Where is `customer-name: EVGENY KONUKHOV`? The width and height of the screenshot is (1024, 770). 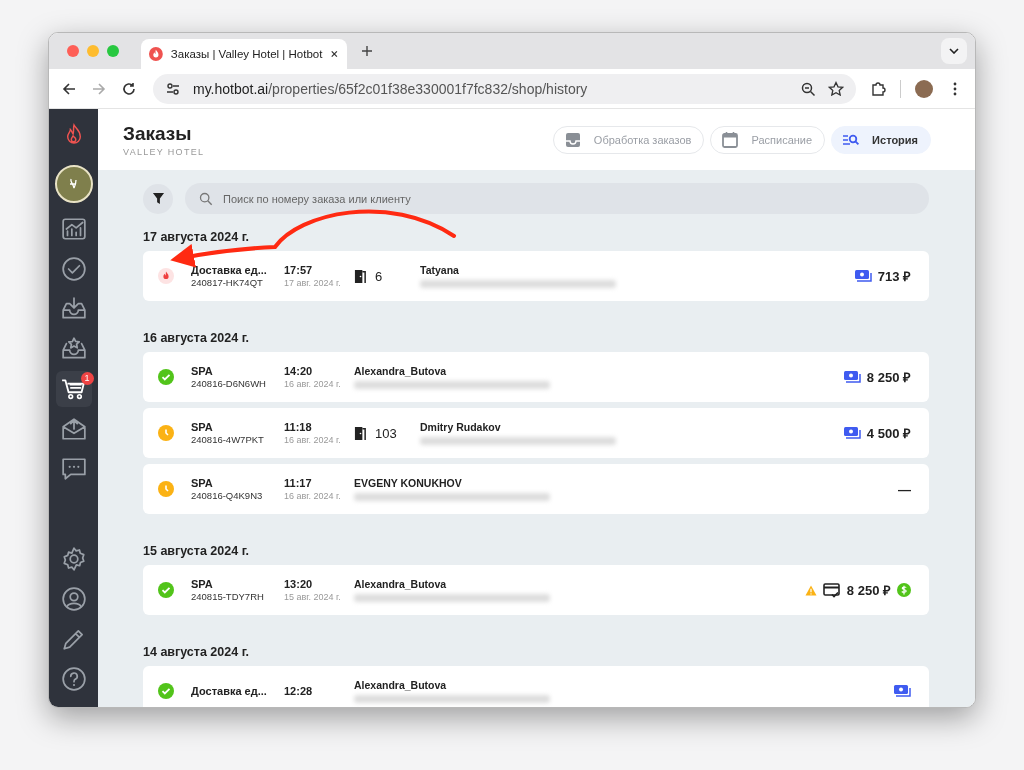 customer-name: EVGENY KONUKHOV is located at coordinates (408, 483).